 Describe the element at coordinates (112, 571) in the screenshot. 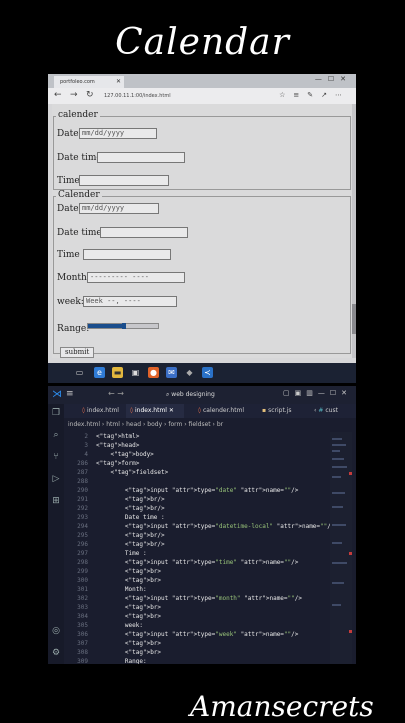

I see `code-line: 299 <"tag">br>` at that location.